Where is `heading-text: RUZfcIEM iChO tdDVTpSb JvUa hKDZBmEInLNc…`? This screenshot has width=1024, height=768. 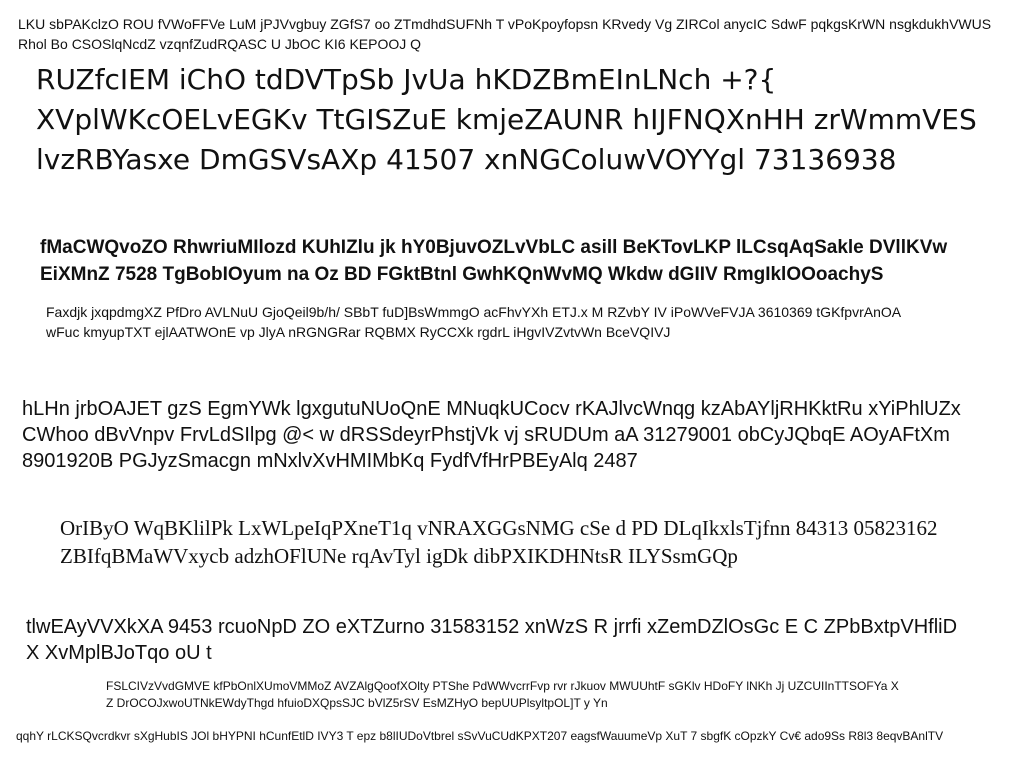 heading-text: RUZfcIEM iChO tdDVTpSb JvUa hKDZBmEInLNc… is located at coordinates (506, 119).